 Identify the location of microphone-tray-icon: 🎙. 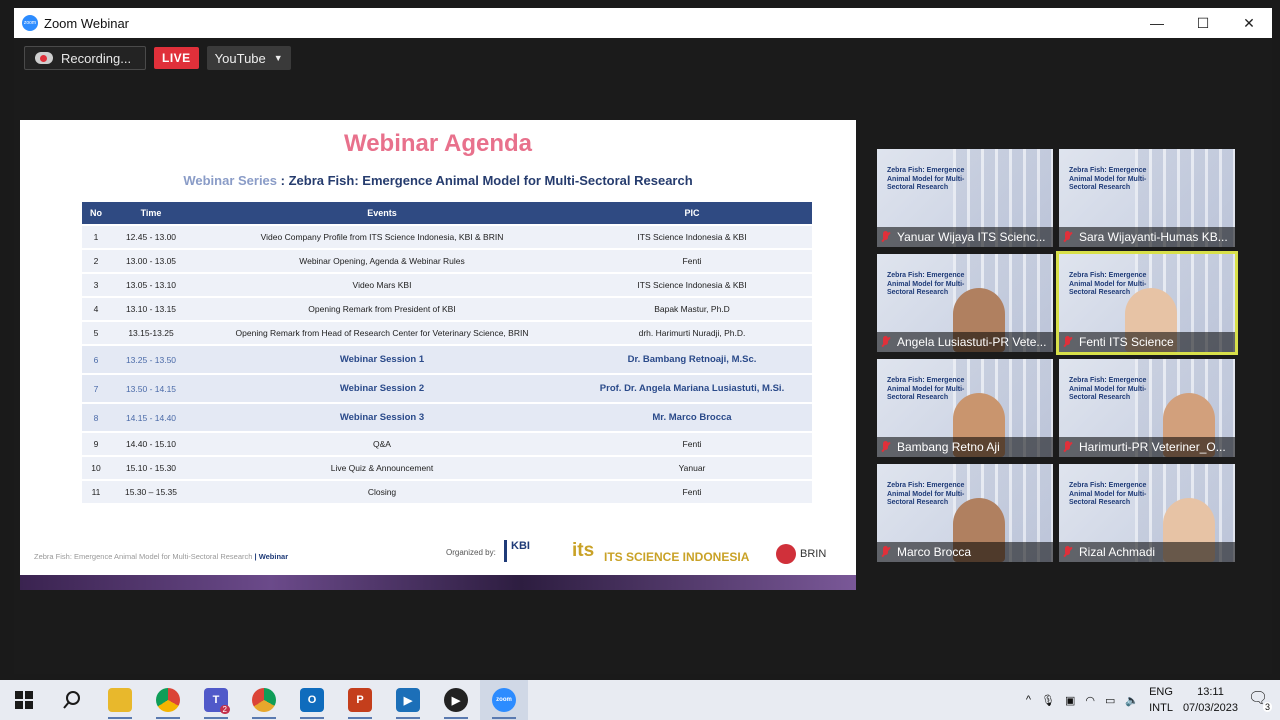
(1048, 700).